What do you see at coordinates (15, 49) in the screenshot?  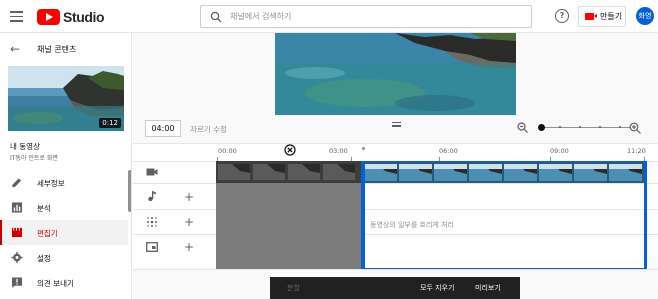 I see `back-arrow-icon: ←` at bounding box center [15, 49].